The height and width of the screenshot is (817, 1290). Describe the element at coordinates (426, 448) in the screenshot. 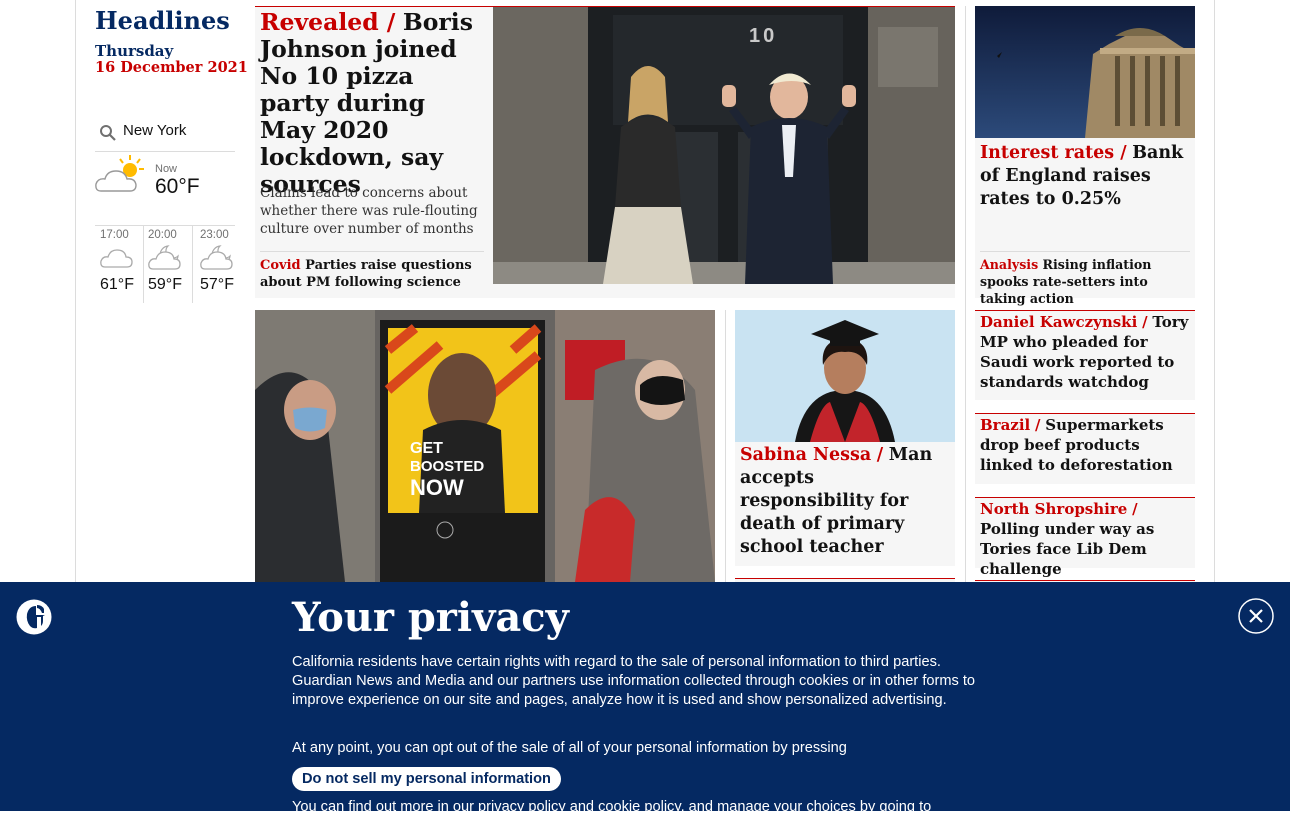

I see `poster-line-1: GET` at that location.